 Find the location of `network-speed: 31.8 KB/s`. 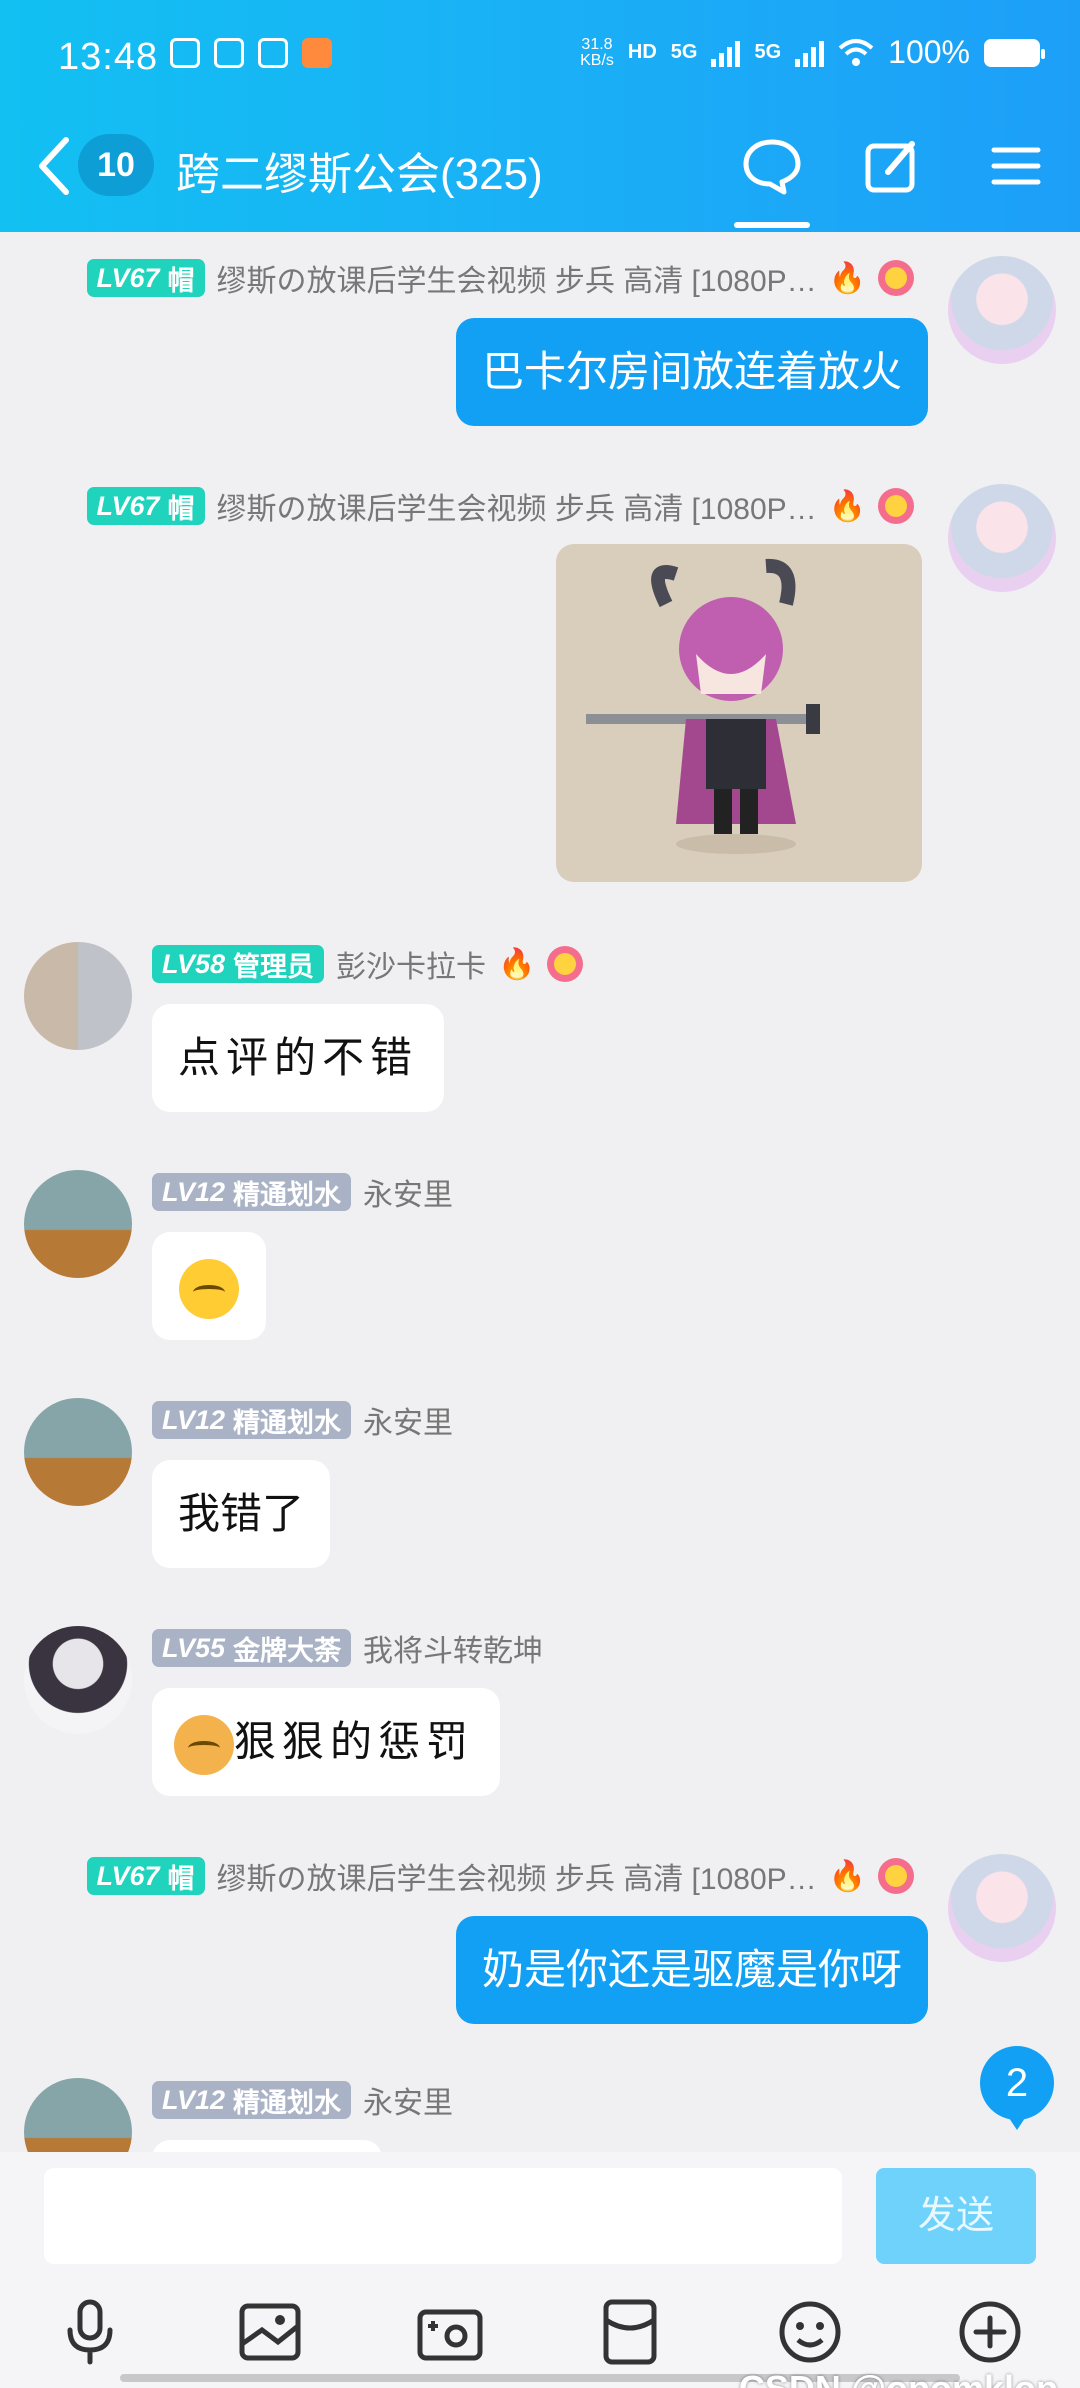

network-speed: 31.8 KB/s is located at coordinates (597, 52).